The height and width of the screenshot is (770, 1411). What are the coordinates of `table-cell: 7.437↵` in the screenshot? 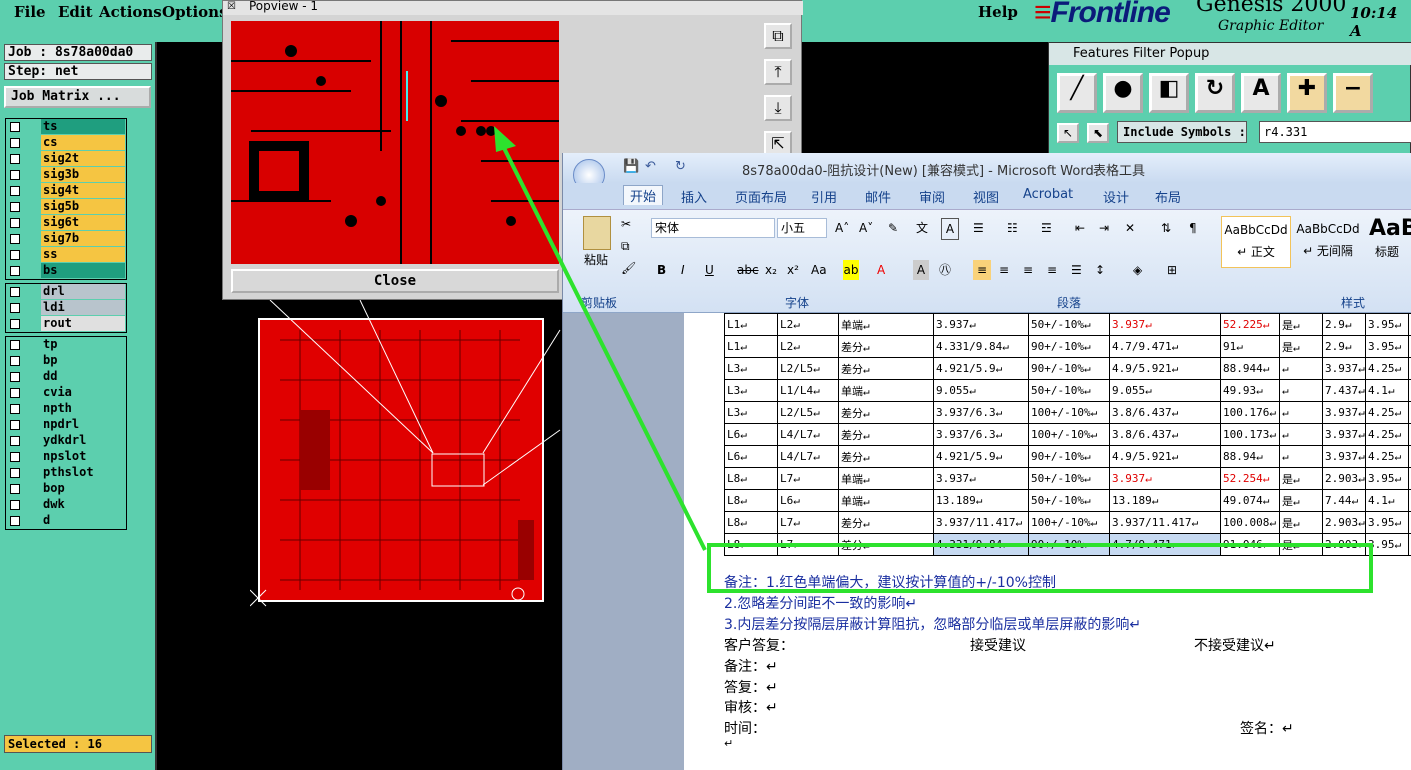 It's located at (1344, 390).